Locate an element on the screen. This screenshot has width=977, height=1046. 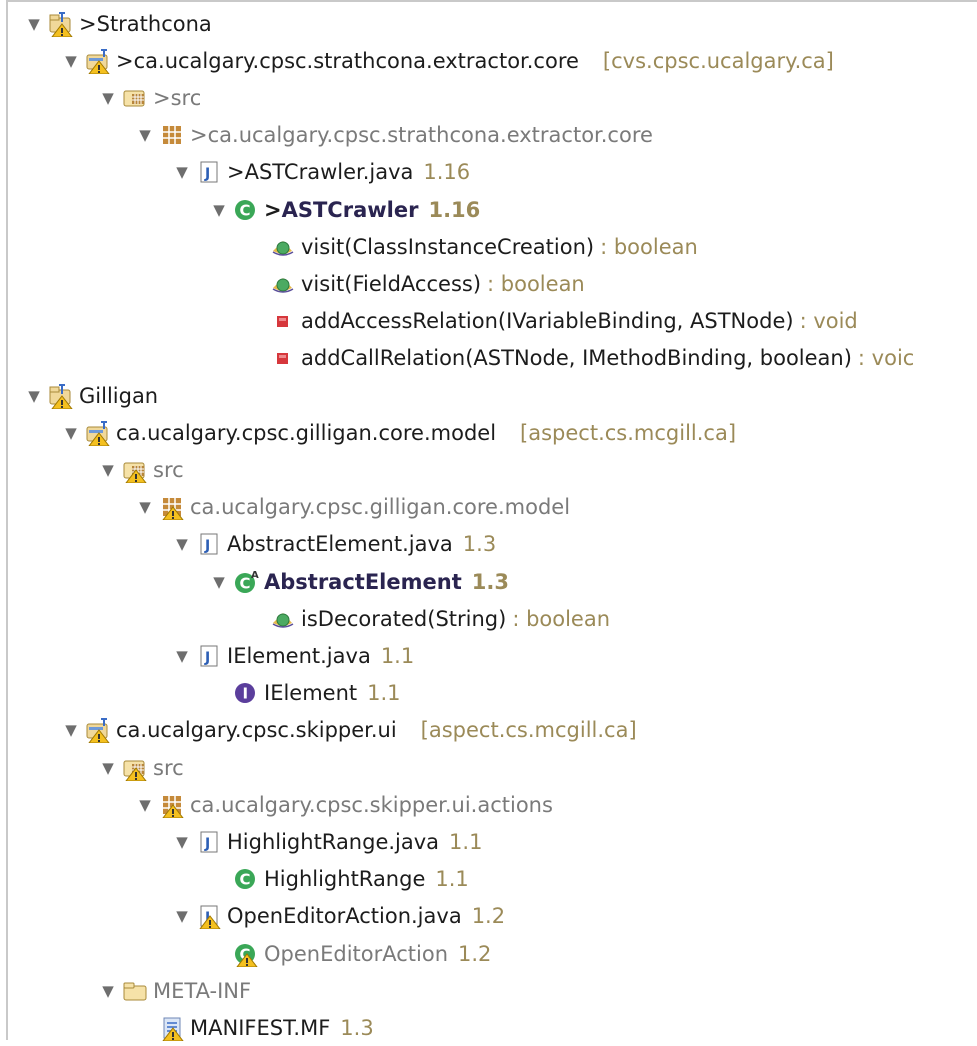
tree-item-label: OpenEditorAction.java is located at coordinates (344, 916).